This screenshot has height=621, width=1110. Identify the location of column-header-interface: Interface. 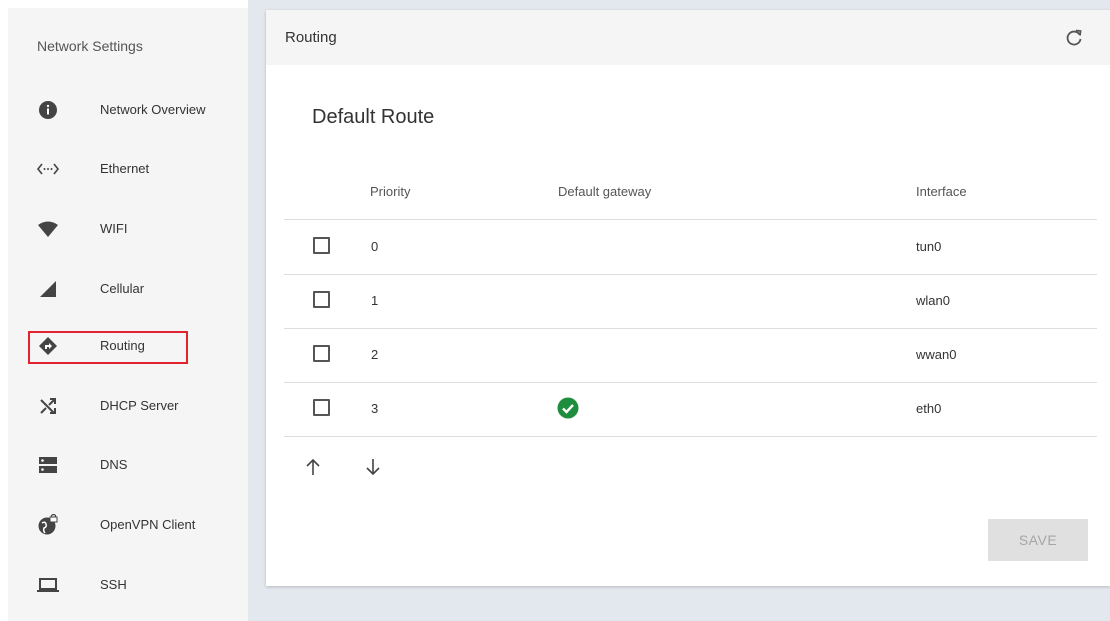
(941, 191).